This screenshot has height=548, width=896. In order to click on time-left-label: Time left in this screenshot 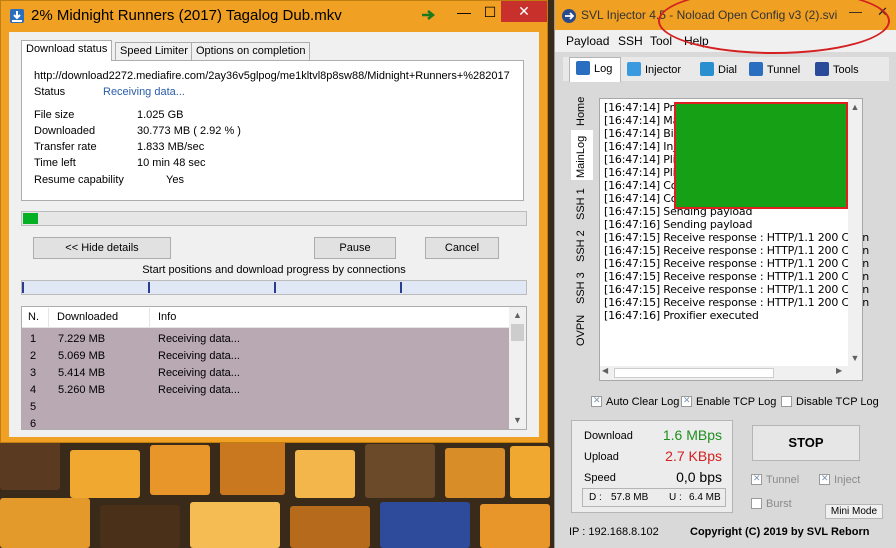, I will do `click(55, 163)`.